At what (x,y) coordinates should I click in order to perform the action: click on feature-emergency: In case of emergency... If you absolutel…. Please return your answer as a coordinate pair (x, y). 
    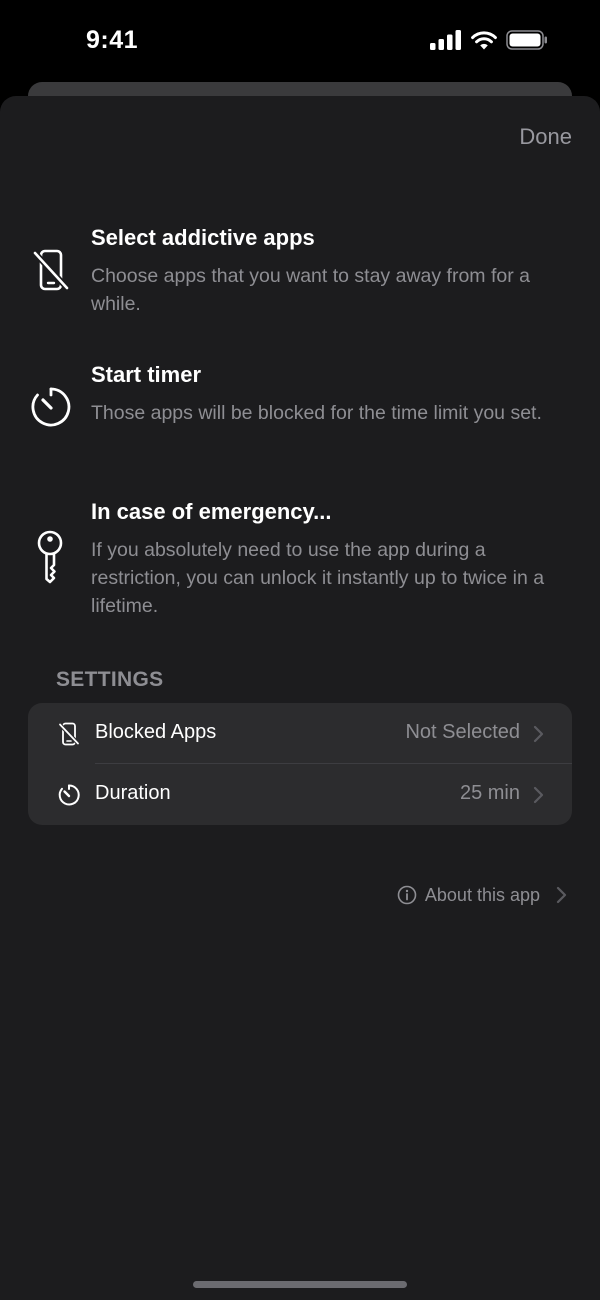
    Looking at the image, I should click on (300, 559).